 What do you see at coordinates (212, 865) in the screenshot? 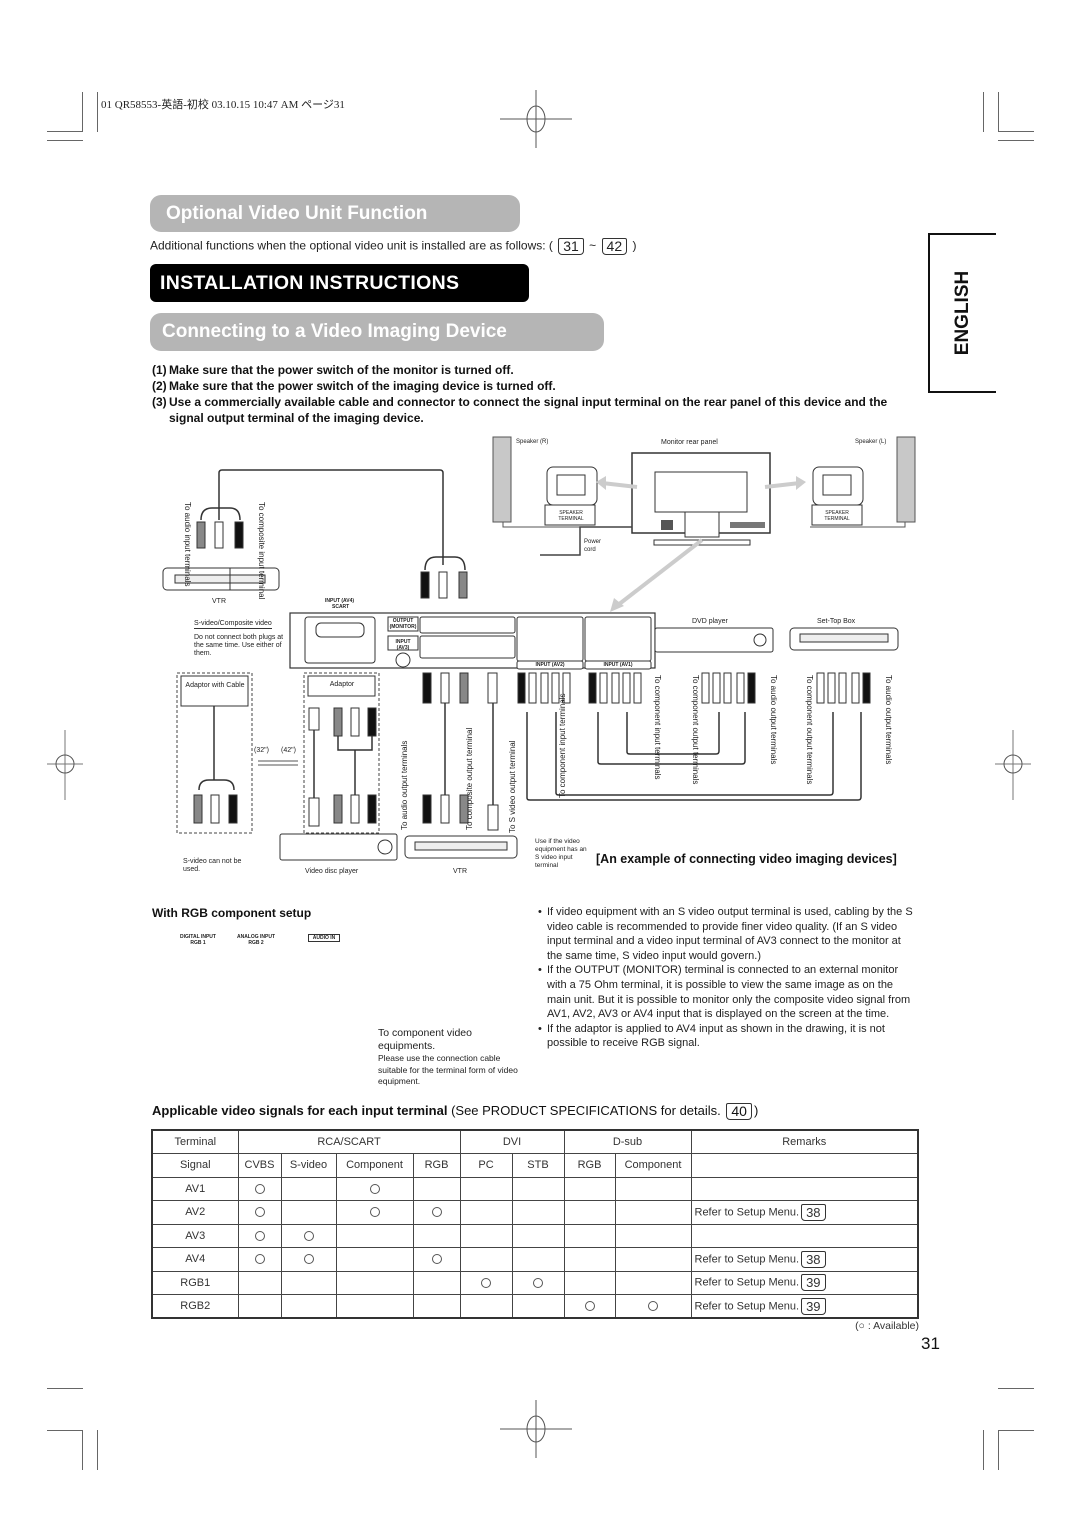
I see `label-svideo-cannot: S-video can not be used.` at bounding box center [212, 865].